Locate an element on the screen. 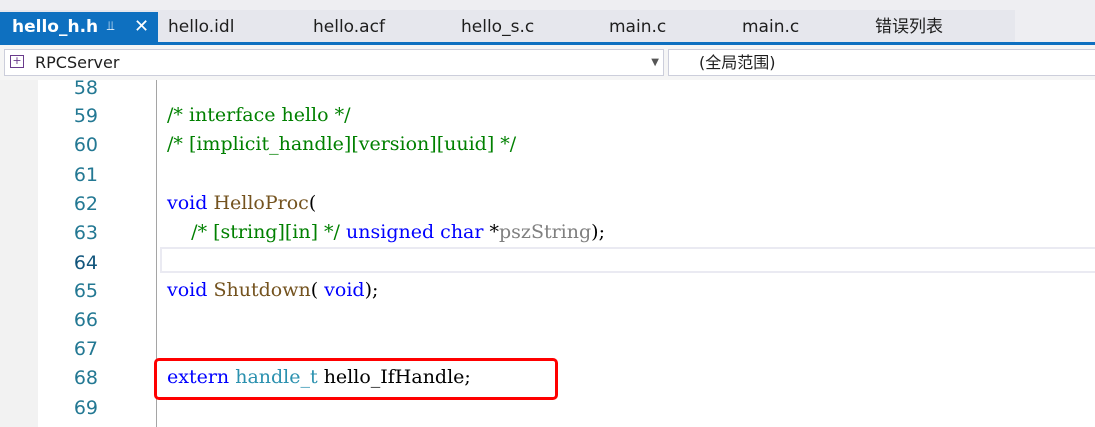 The width and height of the screenshot is (1095, 427). tab-main-c: main.c is located at coordinates (637, 27).